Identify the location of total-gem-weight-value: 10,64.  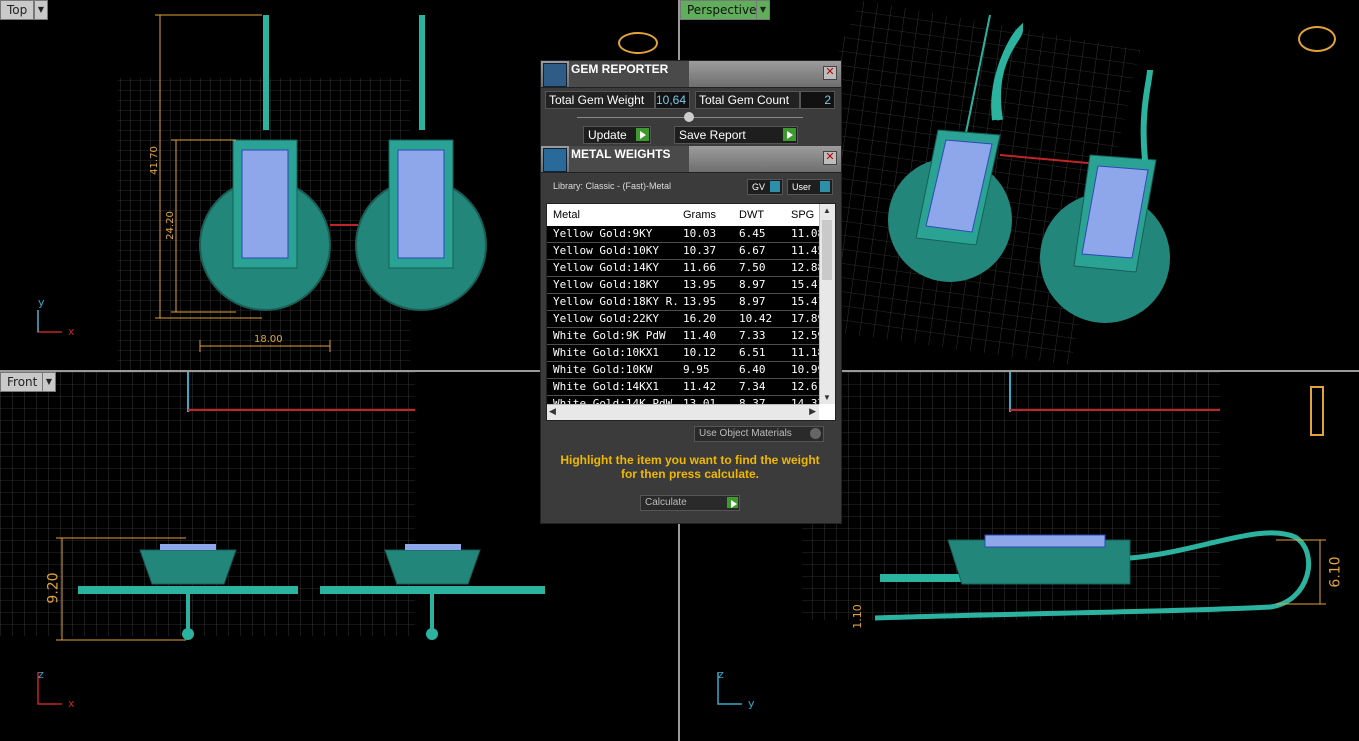
(672, 100).